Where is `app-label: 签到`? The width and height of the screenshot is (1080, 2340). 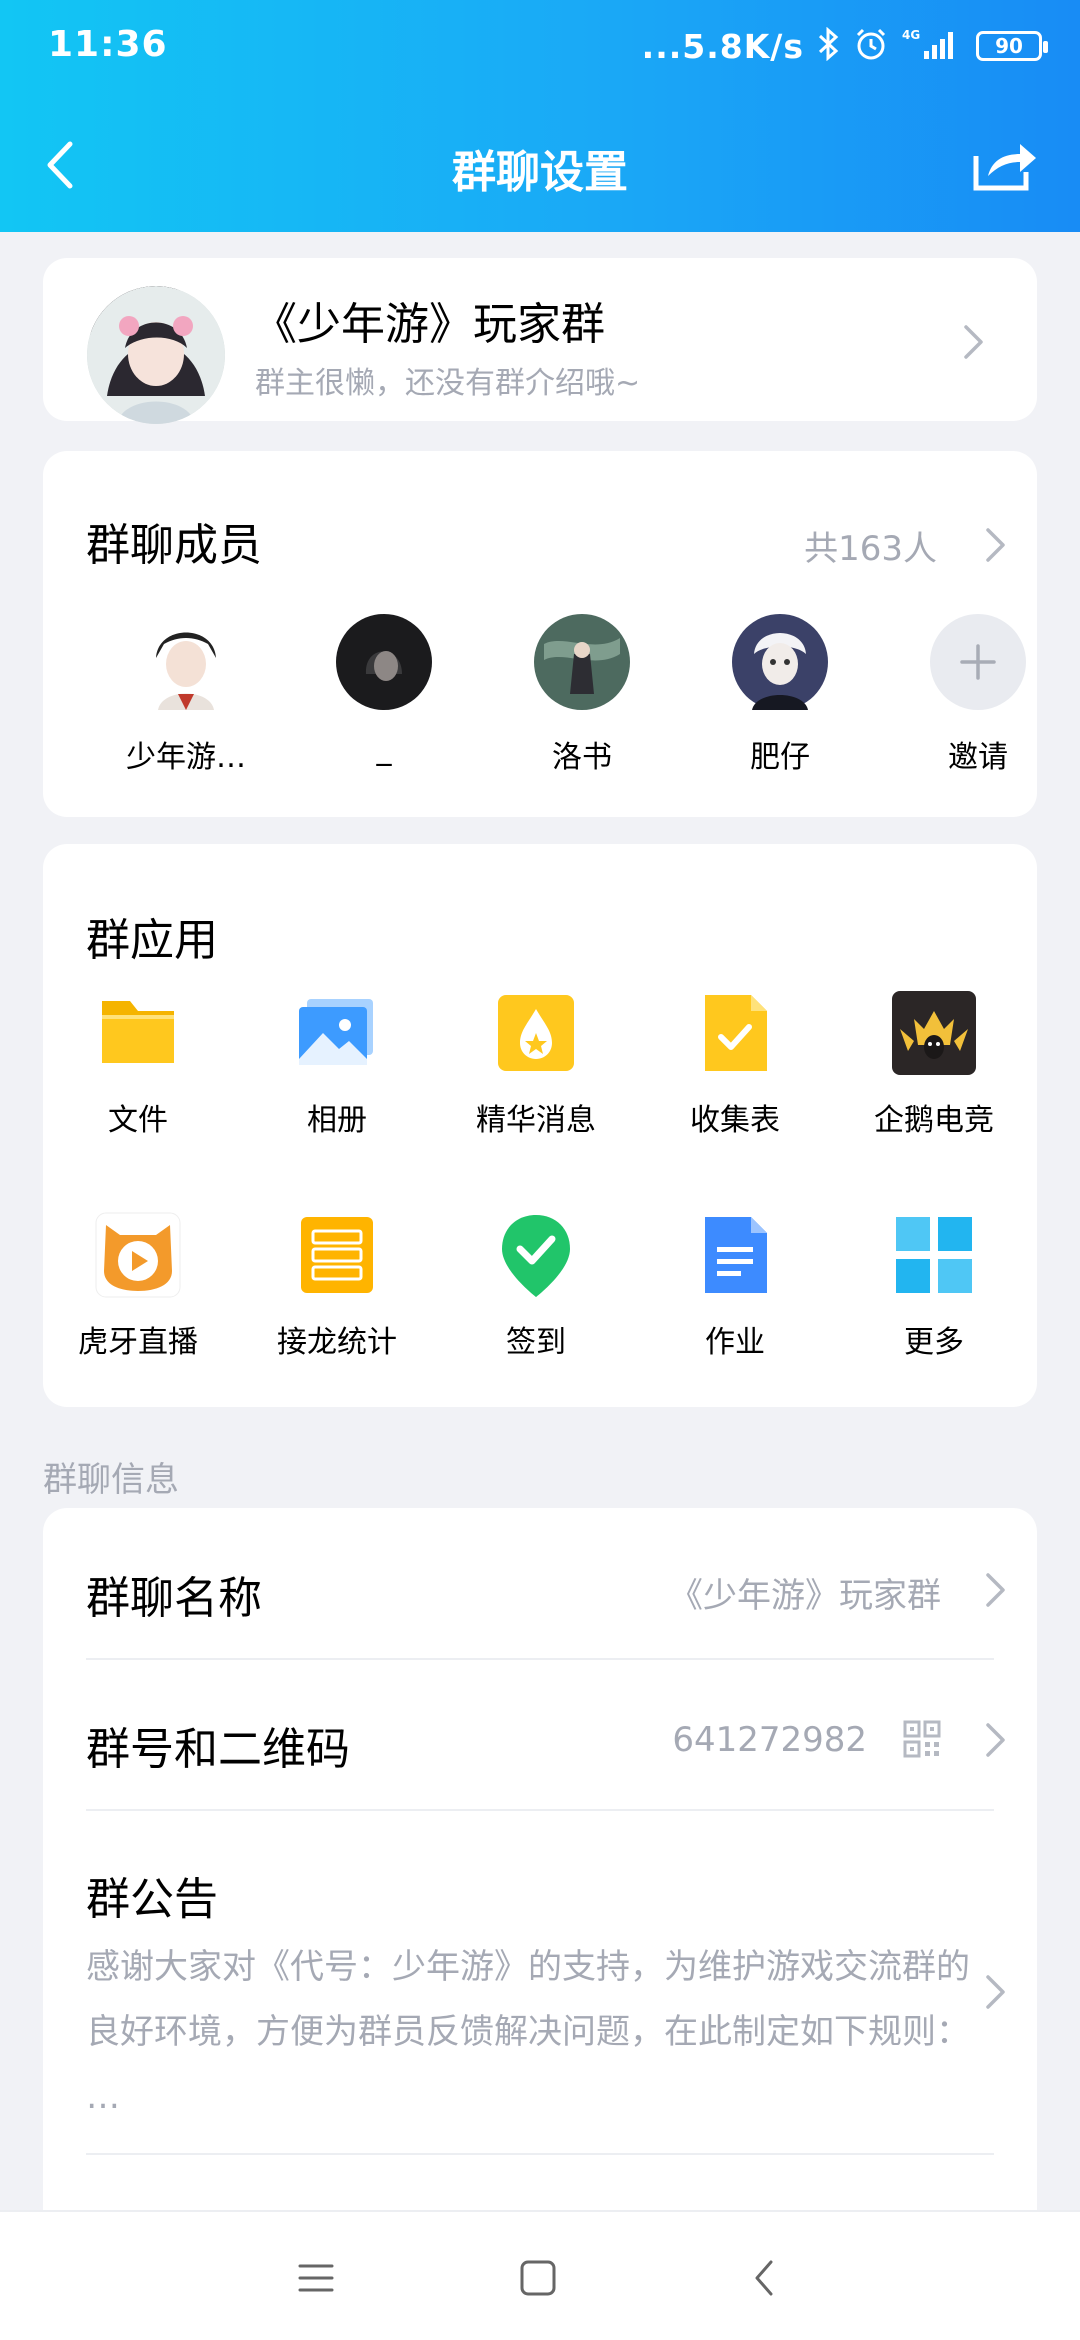
app-label: 签到 is located at coordinates (536, 1342).